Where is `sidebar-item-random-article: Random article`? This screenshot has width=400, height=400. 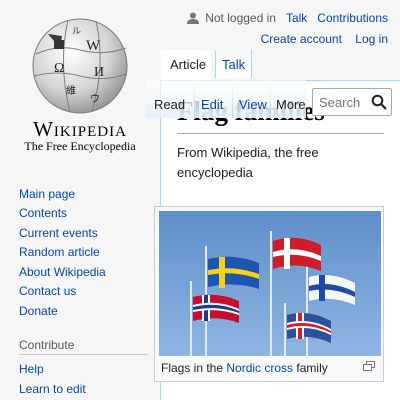 sidebar-item-random-article: Random article is located at coordinates (59, 252).